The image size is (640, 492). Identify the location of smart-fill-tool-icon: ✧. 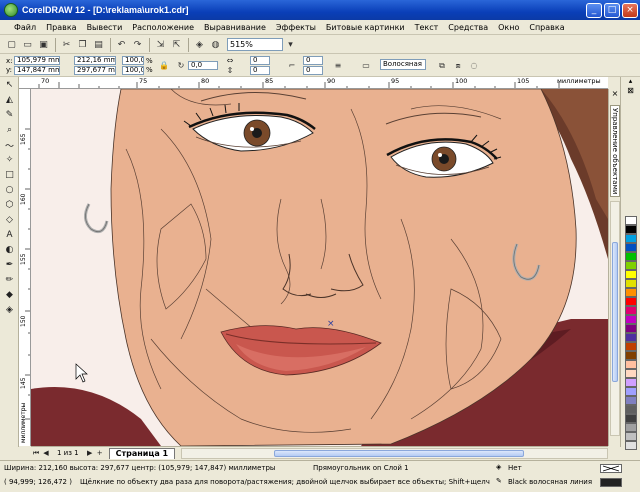
(9, 160).